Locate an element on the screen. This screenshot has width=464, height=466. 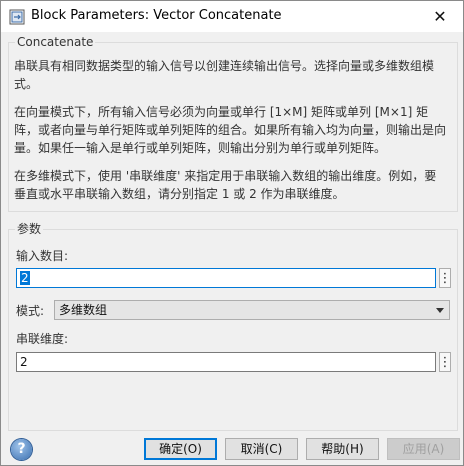
num-inputs-field: 2 is located at coordinates (226, 278).